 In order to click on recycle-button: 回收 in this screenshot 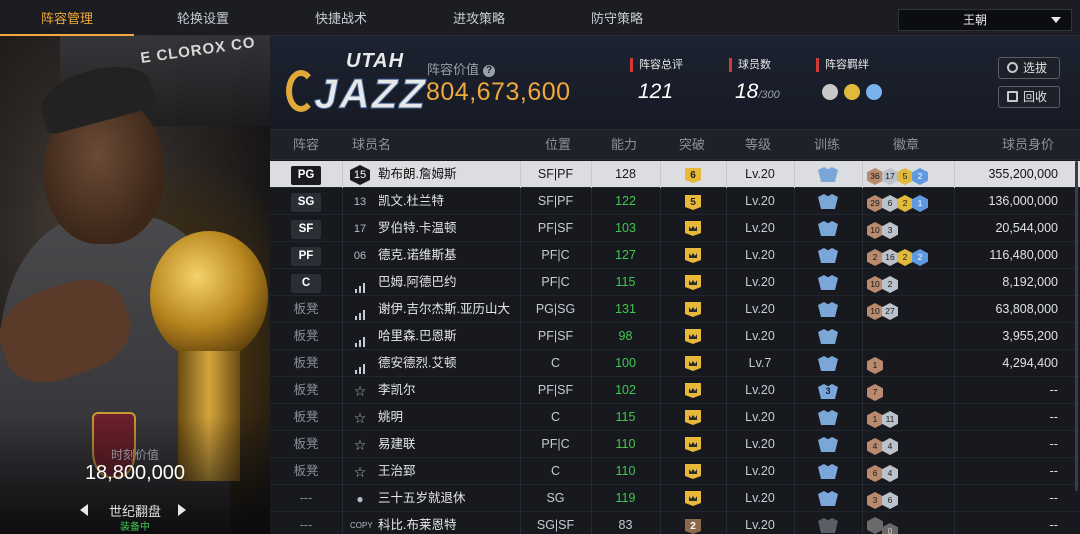, I will do `click(1029, 97)`.